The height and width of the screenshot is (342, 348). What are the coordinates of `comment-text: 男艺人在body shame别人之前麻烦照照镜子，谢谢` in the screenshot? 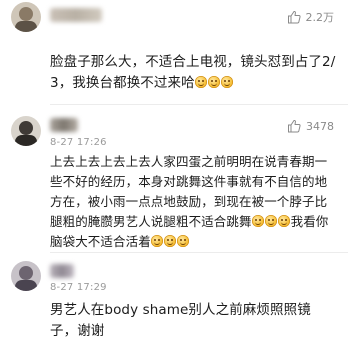 It's located at (180, 320).